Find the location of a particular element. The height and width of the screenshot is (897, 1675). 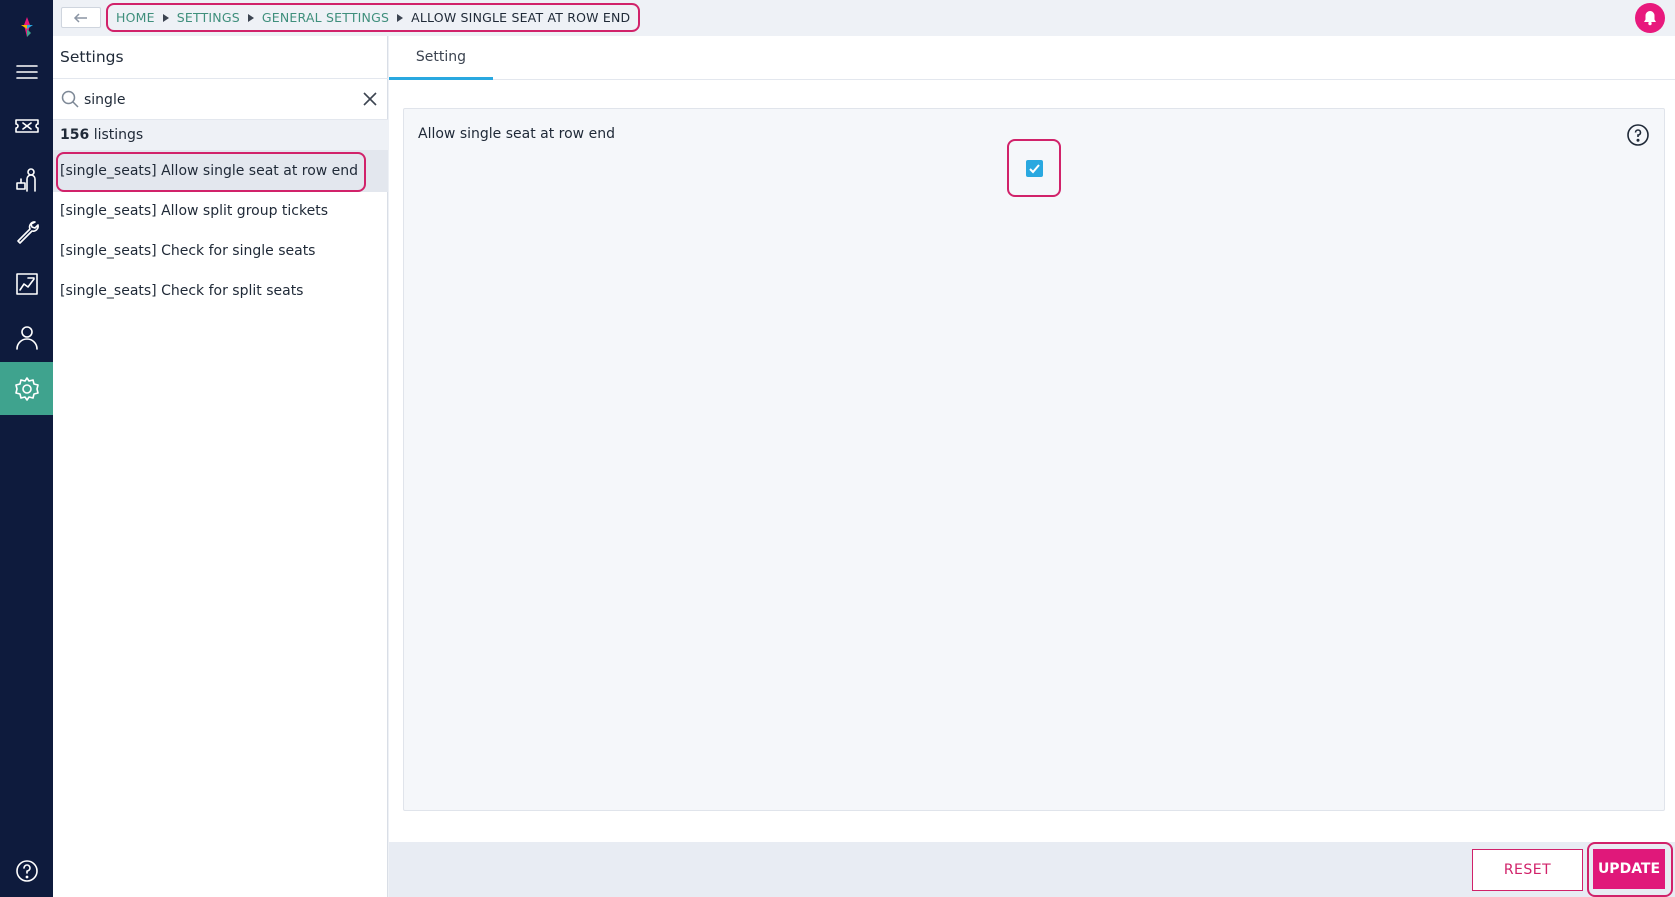

list-item: [single_seats] Check for single seats is located at coordinates (220, 251).